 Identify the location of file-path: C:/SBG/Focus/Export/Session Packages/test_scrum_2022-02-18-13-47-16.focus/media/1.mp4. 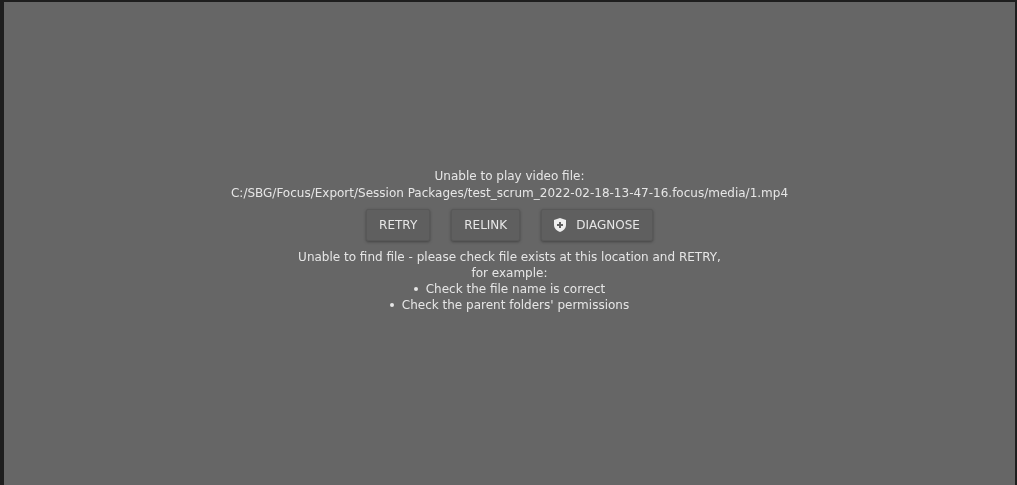
(509, 193).